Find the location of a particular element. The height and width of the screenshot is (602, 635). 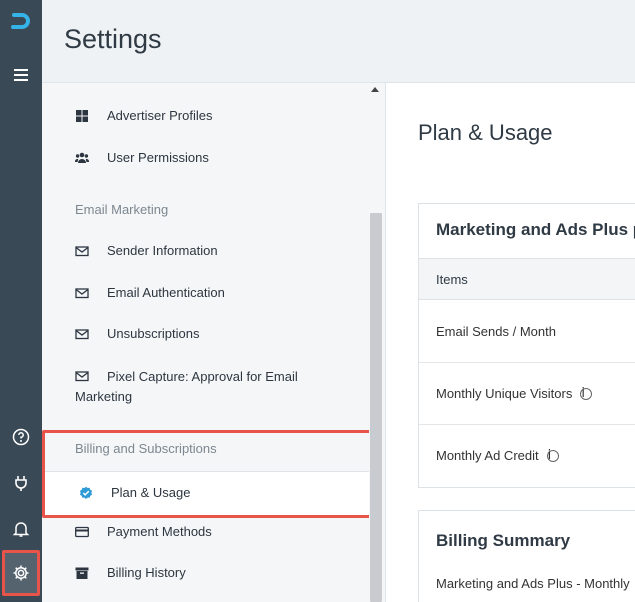

nav-item-email-authentication: Email Authentication is located at coordinates (150, 292).